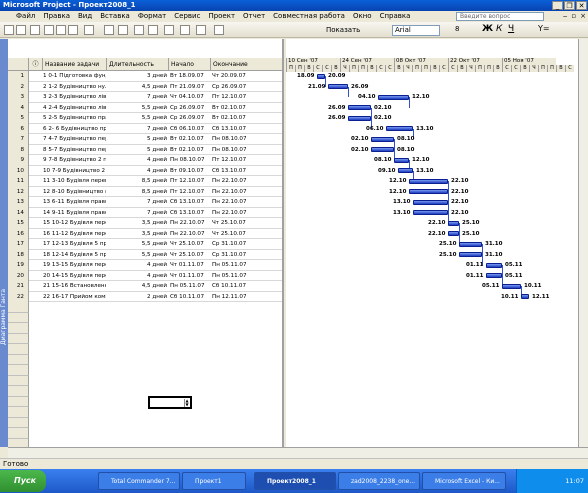 The height and width of the screenshot is (493, 588). What do you see at coordinates (74, 87) in the screenshot?
I see `task-name-cell: 2 1-2 Будівництво нульо` at bounding box center [74, 87].